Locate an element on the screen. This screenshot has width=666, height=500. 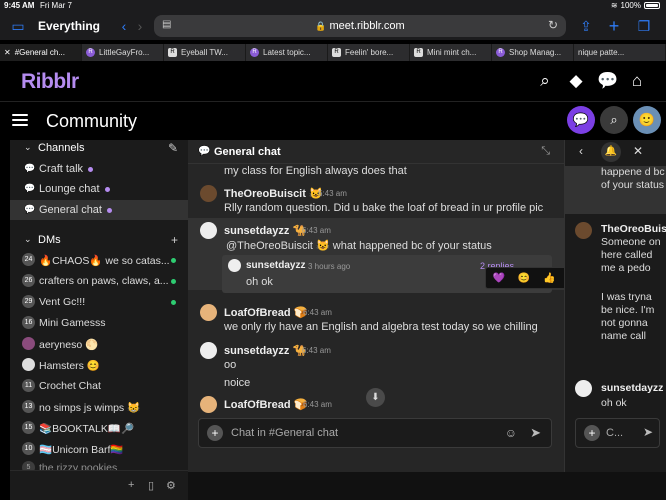
channel-item: 💬 Craft talk is located at coordinates (99, 169).